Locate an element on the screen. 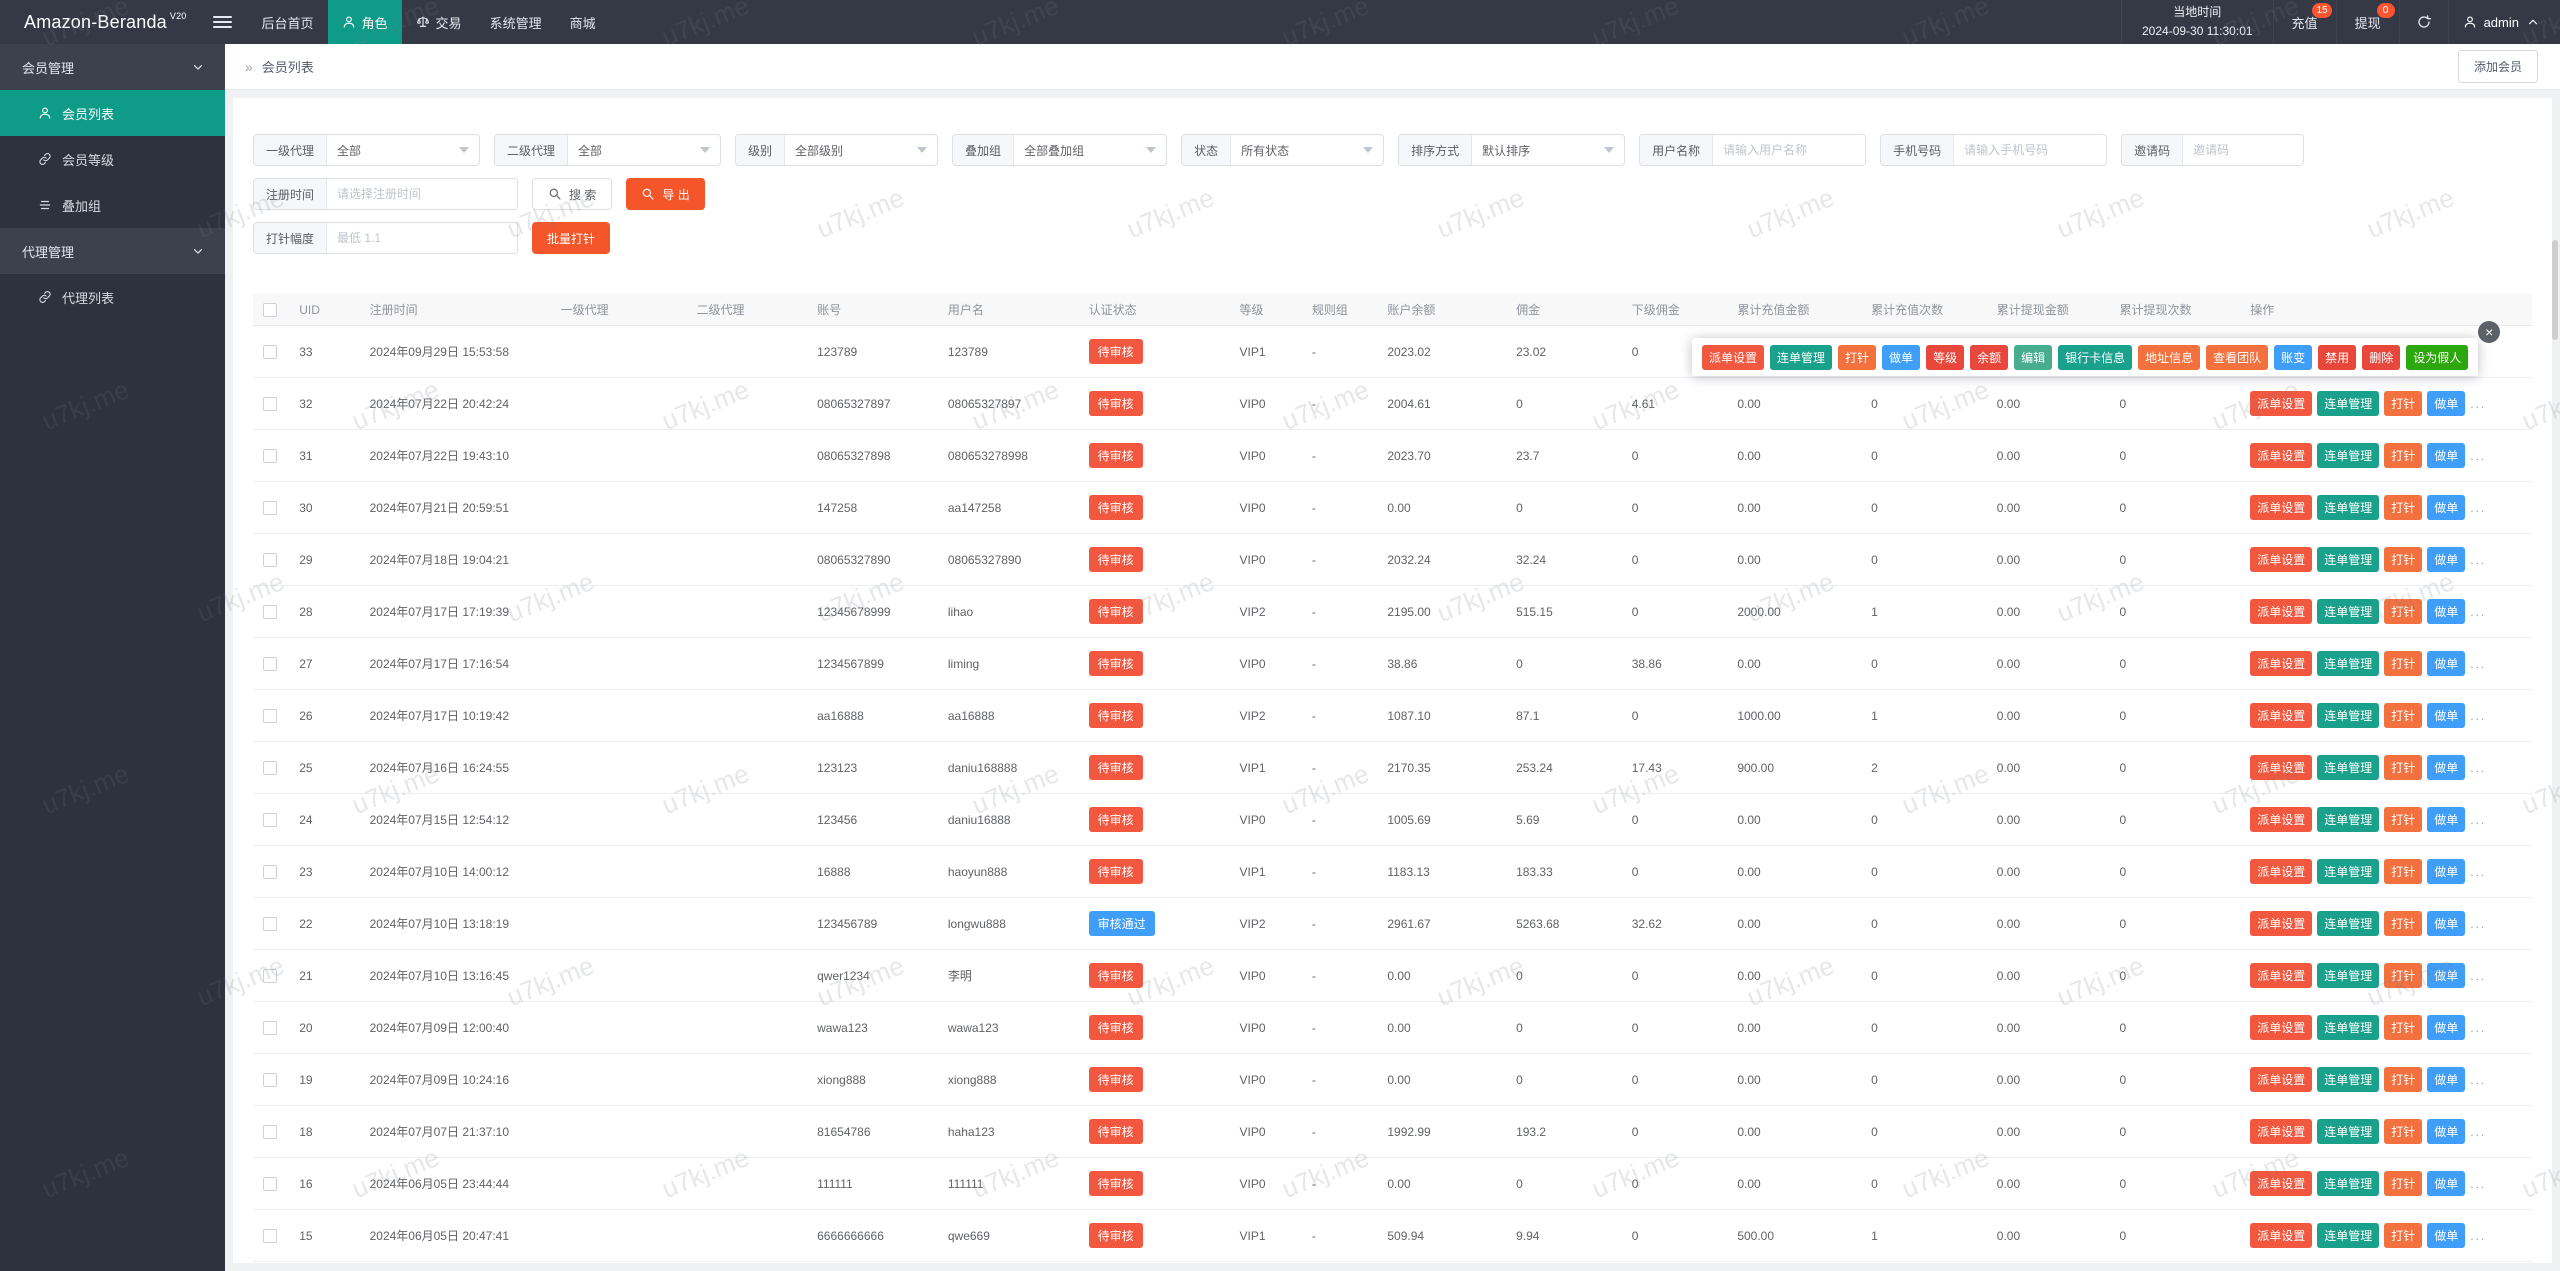  scrollbar is located at coordinates (2555, 290).